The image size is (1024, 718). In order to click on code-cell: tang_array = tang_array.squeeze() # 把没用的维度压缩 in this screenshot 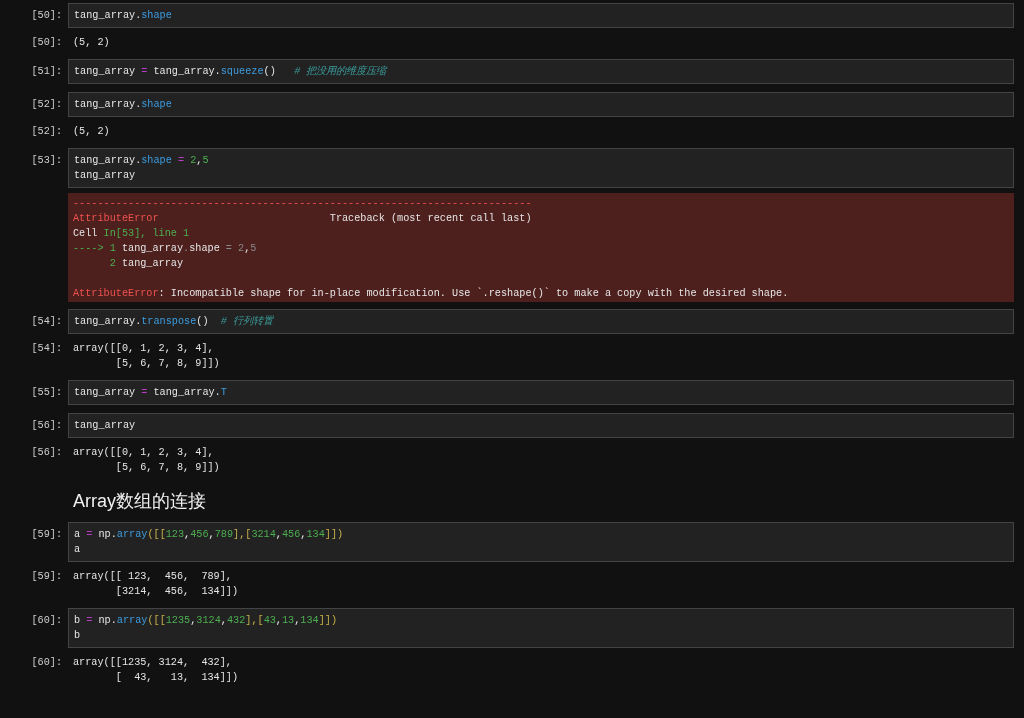, I will do `click(541, 71)`.